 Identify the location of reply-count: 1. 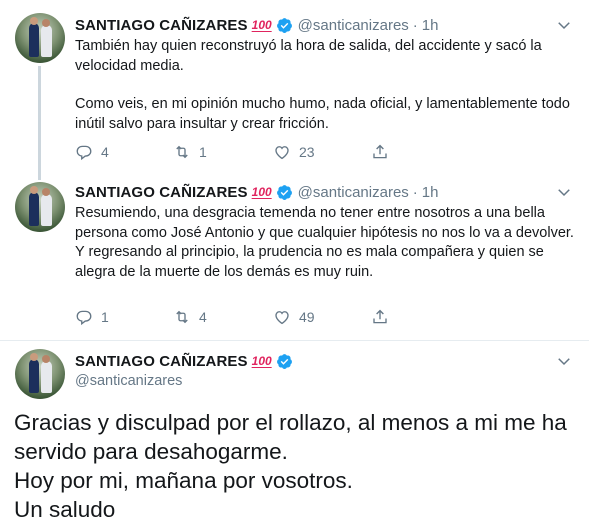
(105, 317).